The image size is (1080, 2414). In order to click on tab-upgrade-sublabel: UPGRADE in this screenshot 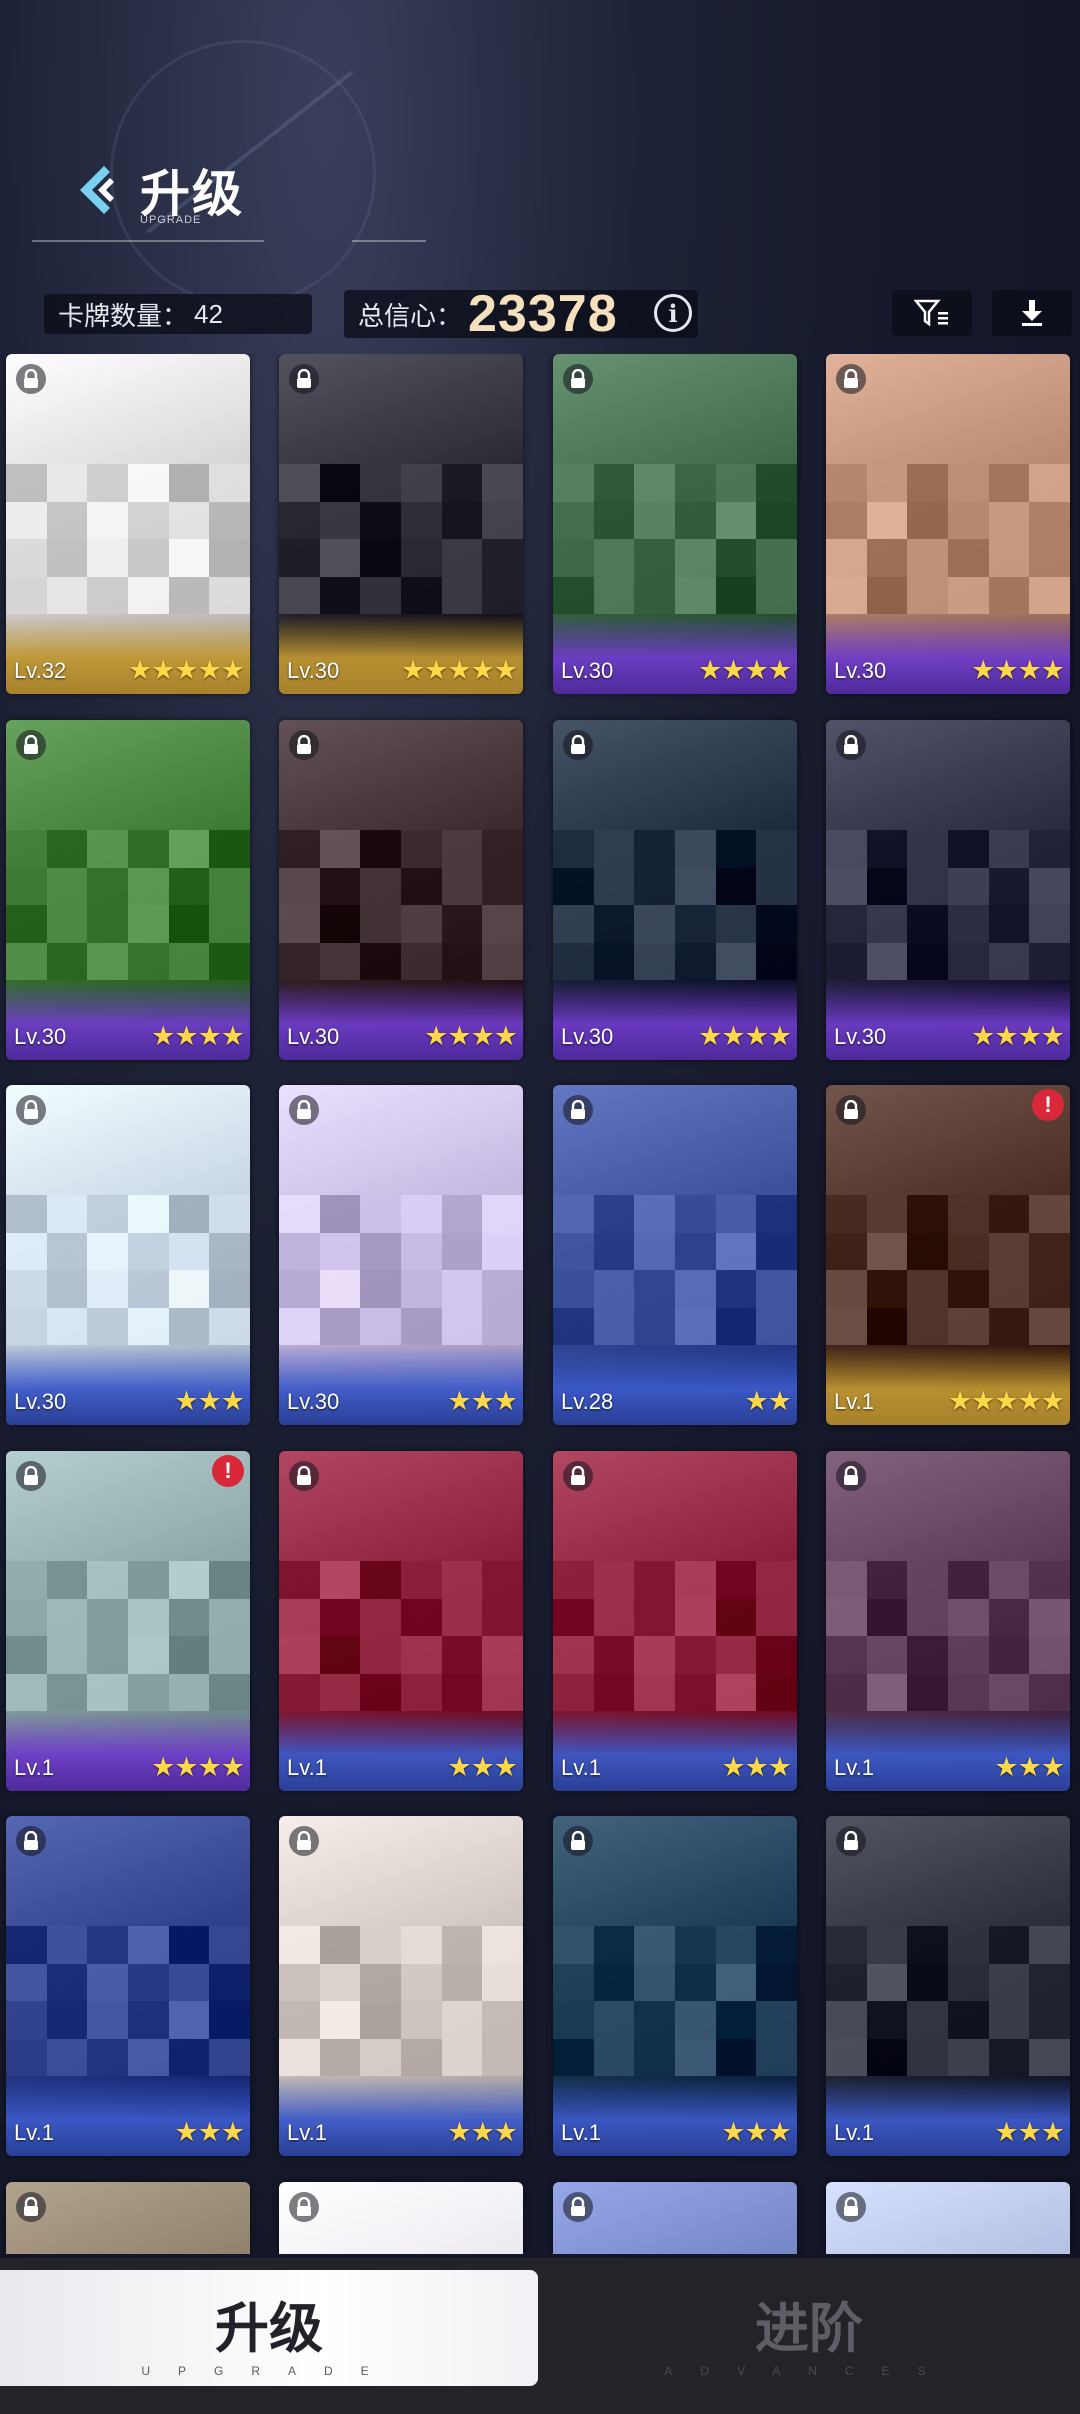, I will do `click(269, 2371)`.